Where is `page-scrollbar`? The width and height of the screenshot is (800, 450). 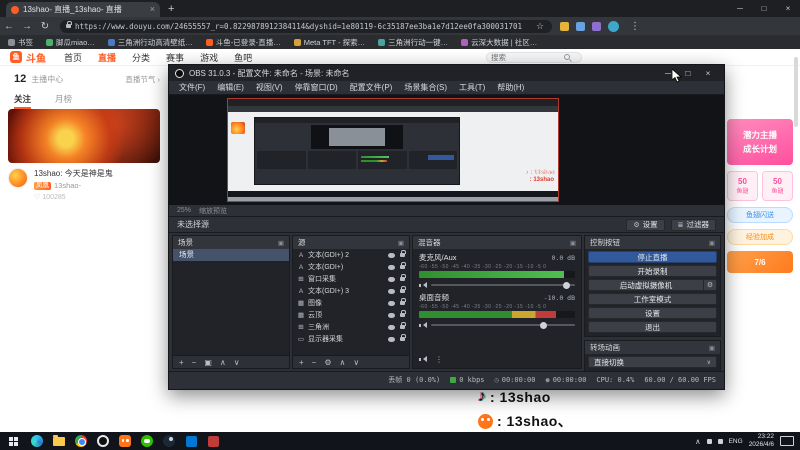
page-scrollbar is located at coordinates (796, 92).